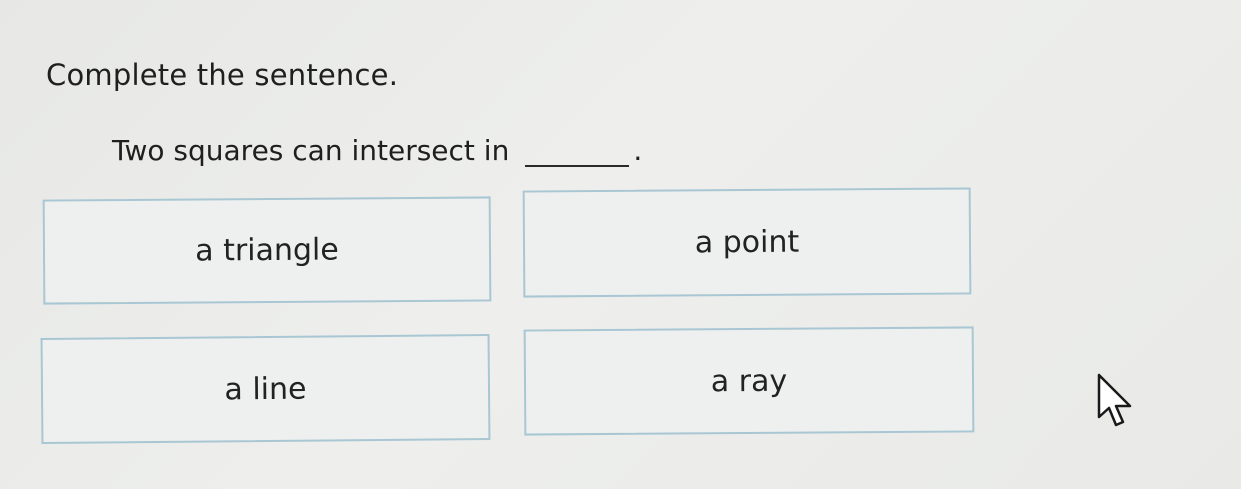 This screenshot has width=1241, height=489. Describe the element at coordinates (222, 75) in the screenshot. I see `instruction-text: Complete the sentence.` at that location.